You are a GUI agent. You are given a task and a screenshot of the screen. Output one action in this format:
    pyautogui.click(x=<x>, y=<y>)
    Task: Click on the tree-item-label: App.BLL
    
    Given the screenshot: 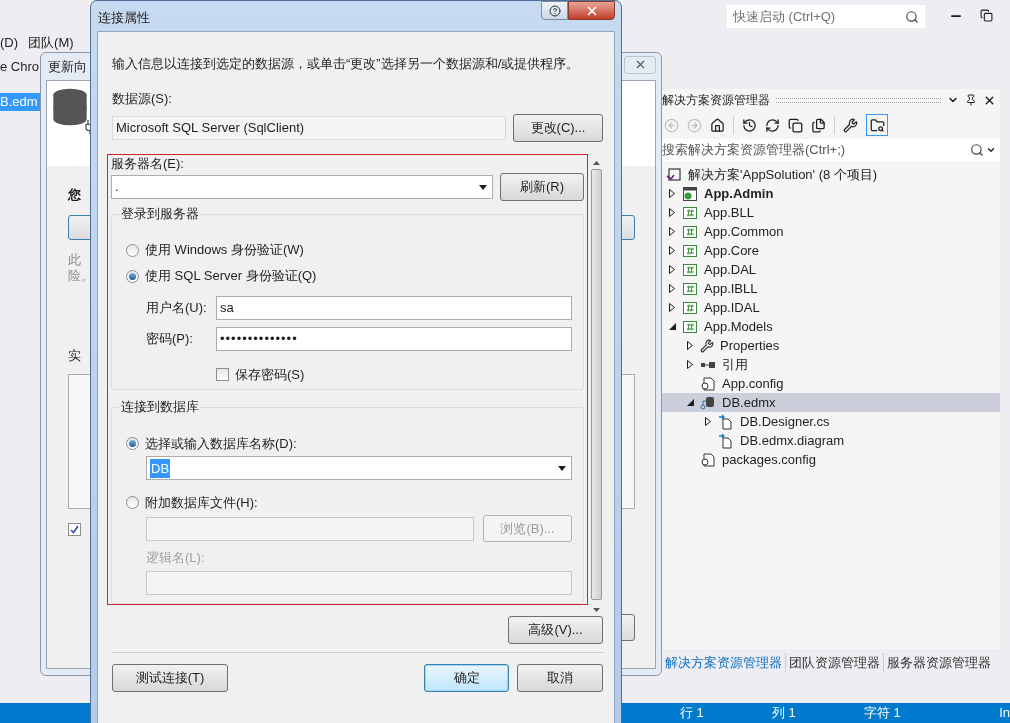 What is the action you would take?
    pyautogui.click(x=729, y=212)
    